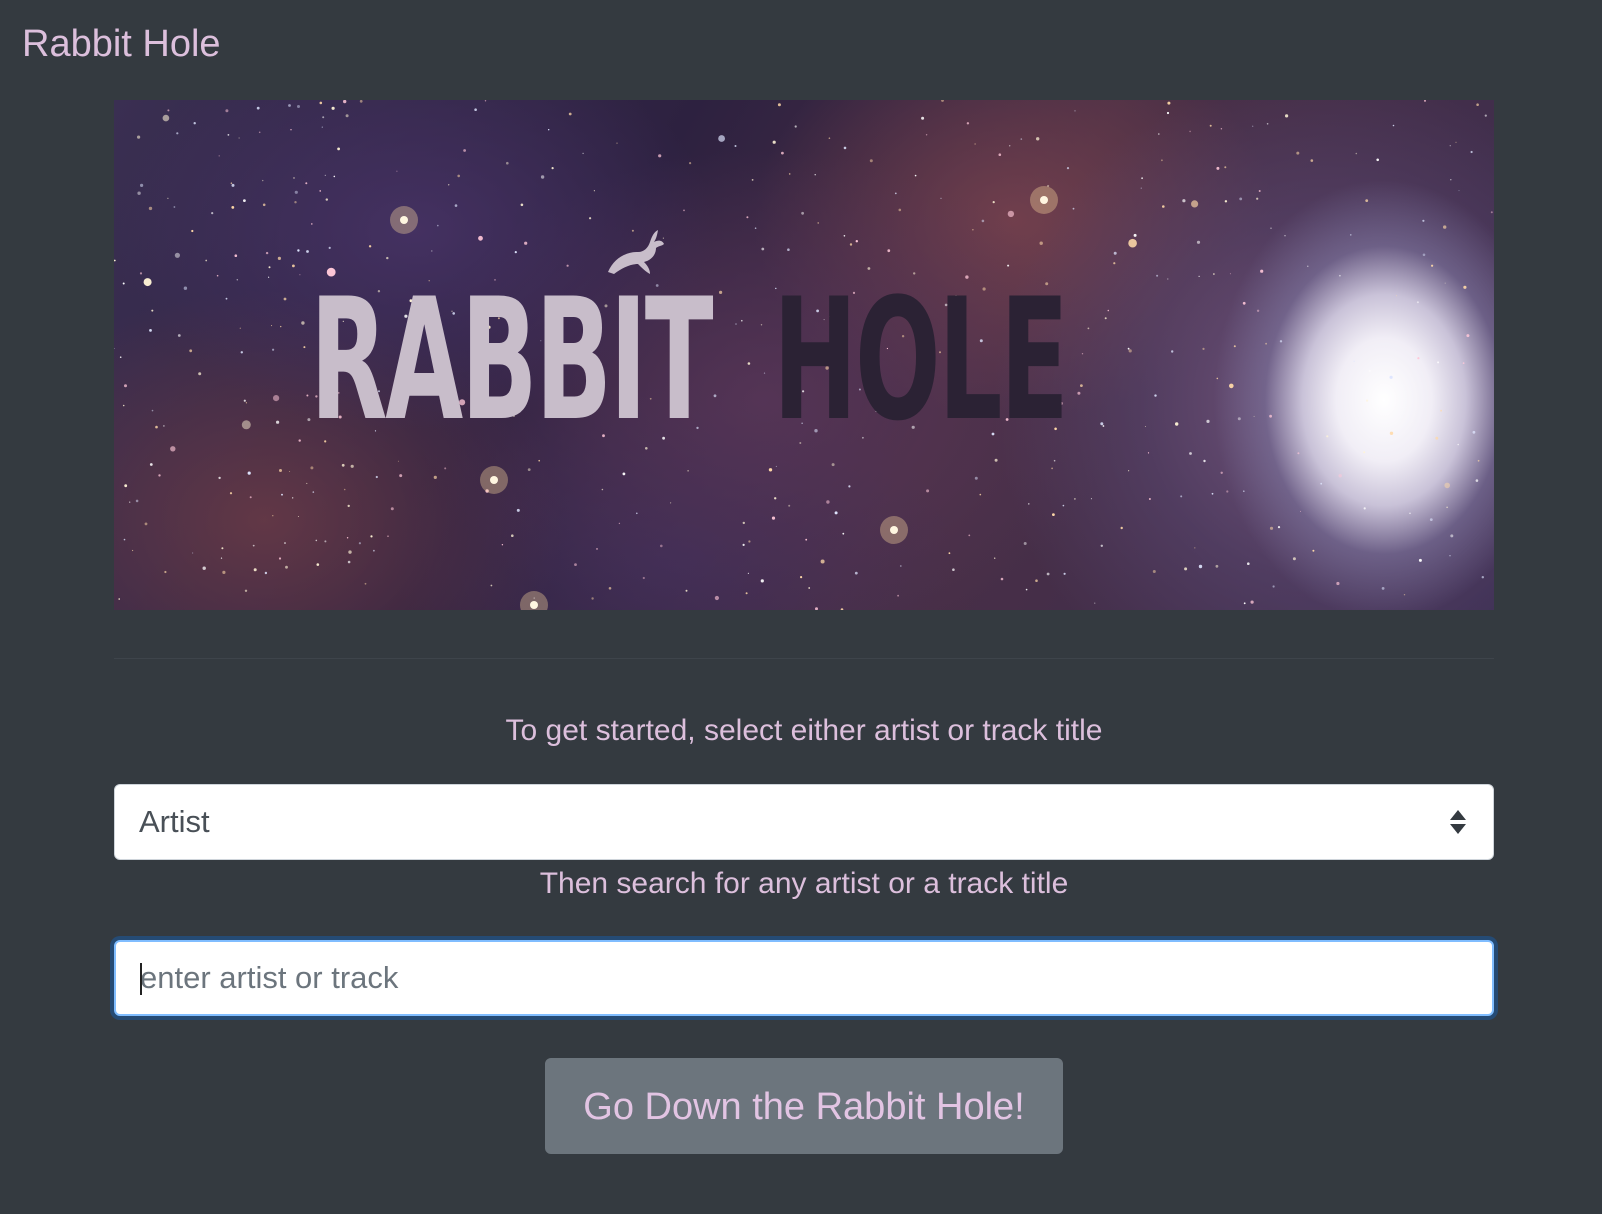  What do you see at coordinates (804, 822) in the screenshot?
I see `search-type-select: Artist` at bounding box center [804, 822].